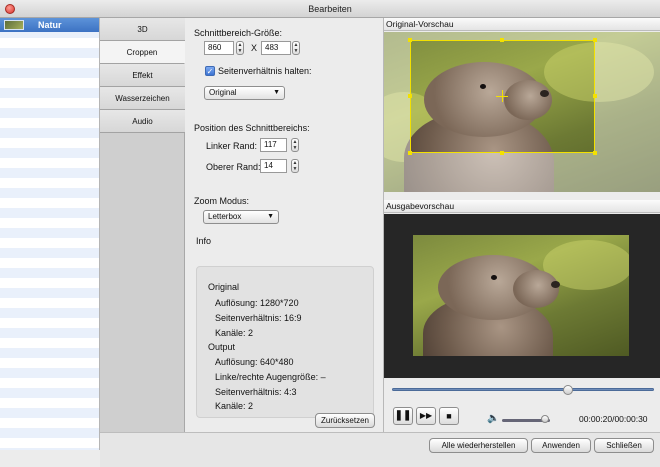 The height and width of the screenshot is (467, 660). What do you see at coordinates (14, 25) in the screenshot?
I see `video-thumbnail` at bounding box center [14, 25].